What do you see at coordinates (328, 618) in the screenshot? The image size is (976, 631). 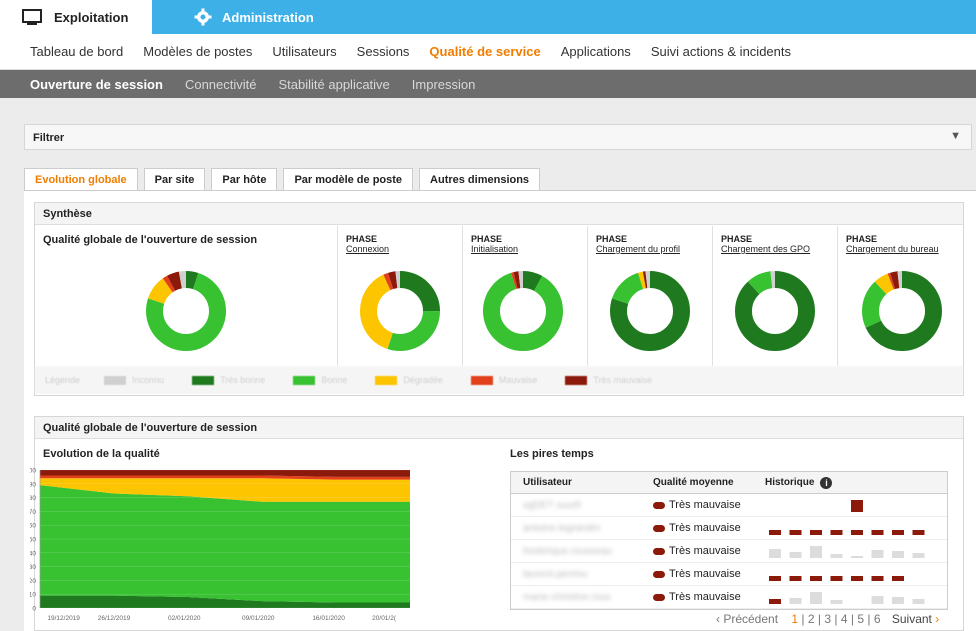 I see `x-tick-label: 16/01/2020` at bounding box center [328, 618].